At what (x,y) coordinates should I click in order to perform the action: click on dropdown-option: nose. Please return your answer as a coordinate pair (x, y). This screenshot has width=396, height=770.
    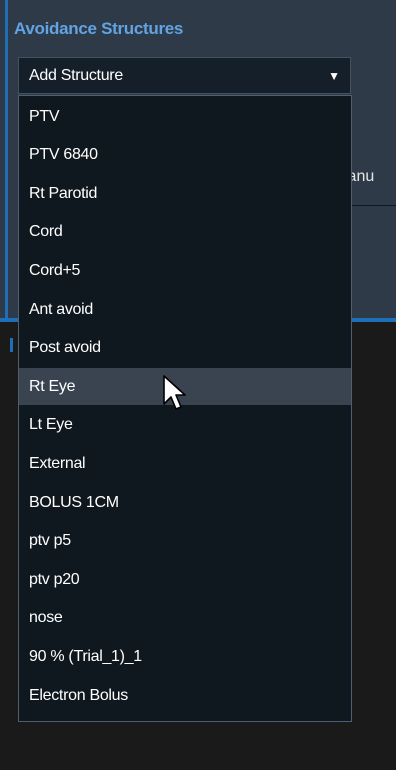
    Looking at the image, I should click on (185, 618).